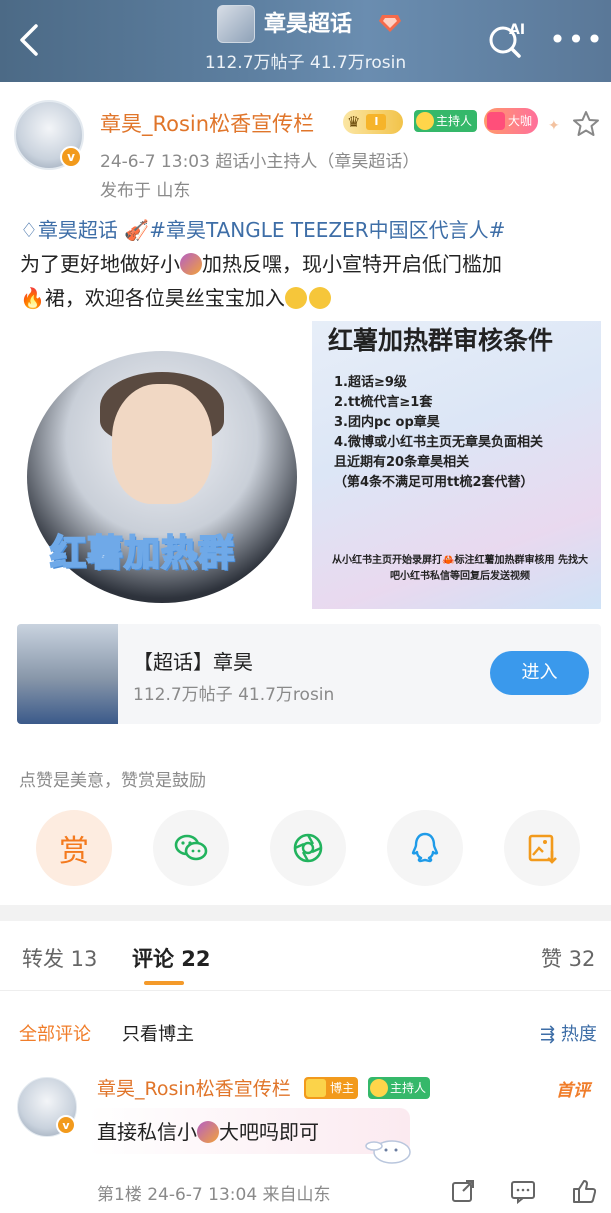 Image resolution: width=611 pixels, height=1213 pixels. I want to click on topic-card-stats: 112.7万帖子 41.7万rosin, so click(234, 695).